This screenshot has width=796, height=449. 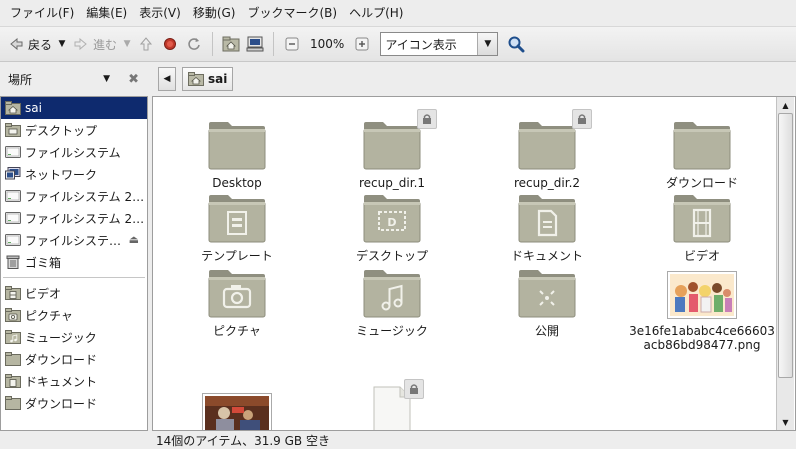 What do you see at coordinates (42, 13) in the screenshot?
I see `menu-file: ファイル(F)` at bounding box center [42, 13].